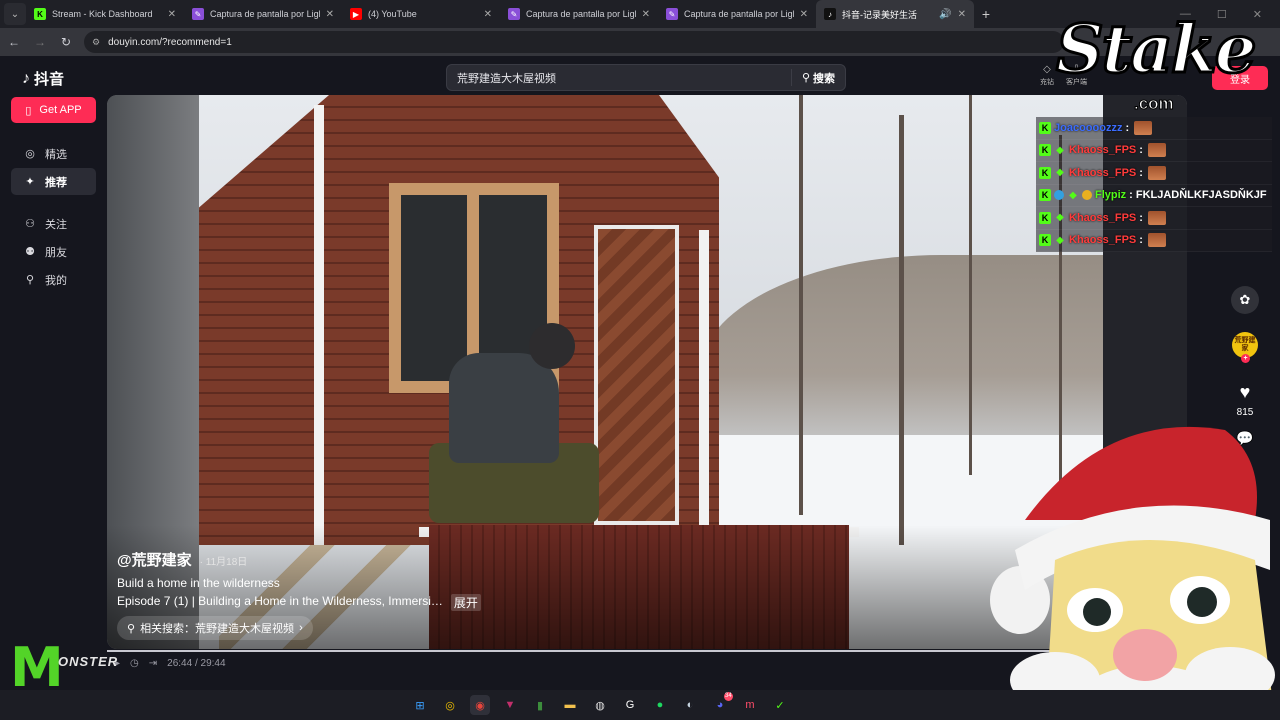  I want to click on back-icon: ←, so click(14, 42).